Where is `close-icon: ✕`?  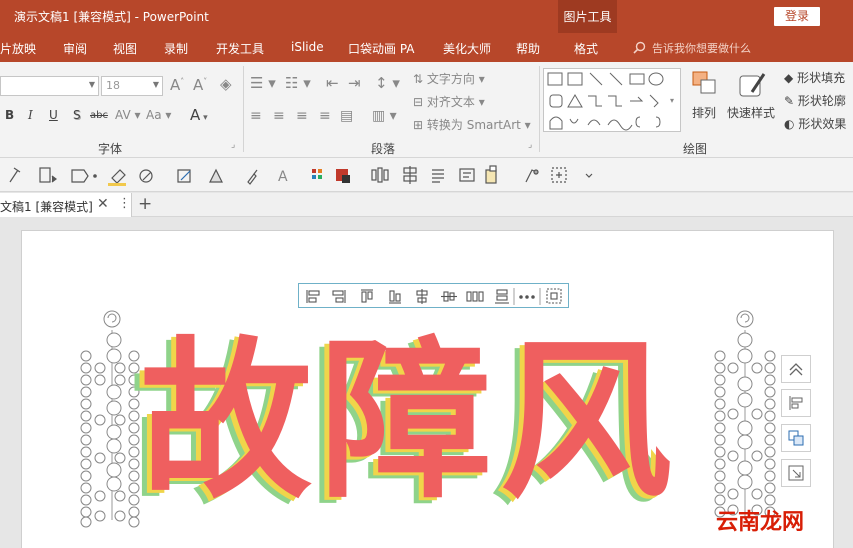
close-icon: ✕ is located at coordinates (103, 204).